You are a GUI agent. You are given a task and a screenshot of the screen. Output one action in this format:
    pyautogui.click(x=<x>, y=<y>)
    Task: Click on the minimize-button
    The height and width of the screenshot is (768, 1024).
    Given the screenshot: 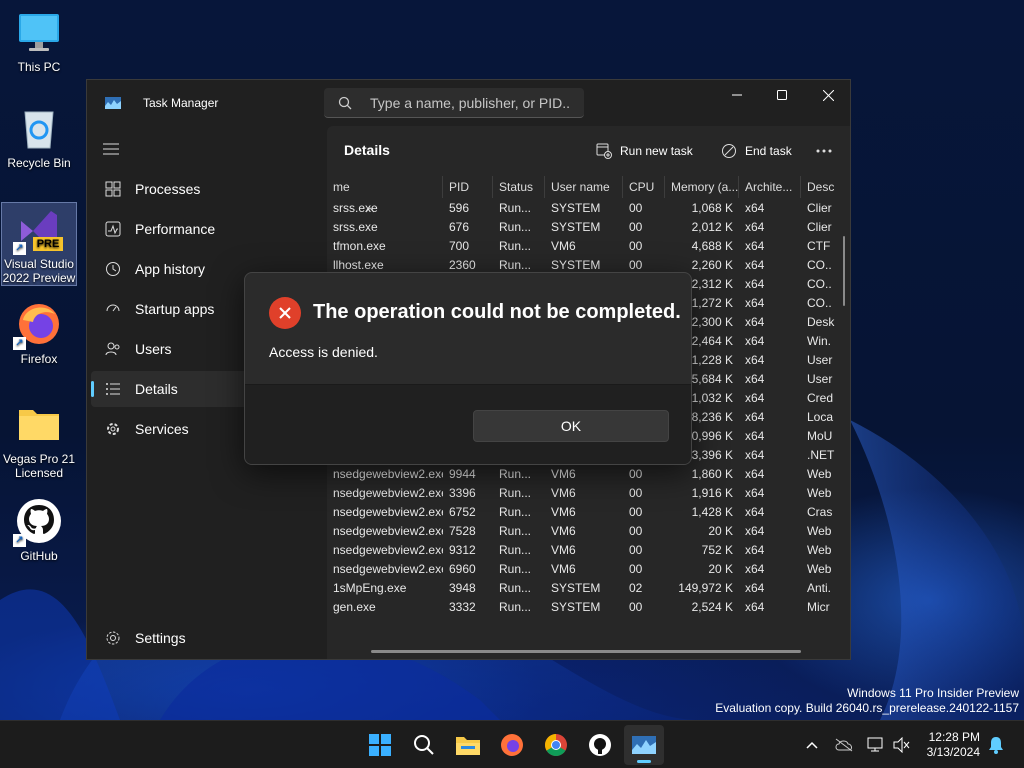 What is the action you would take?
    pyautogui.click(x=737, y=95)
    